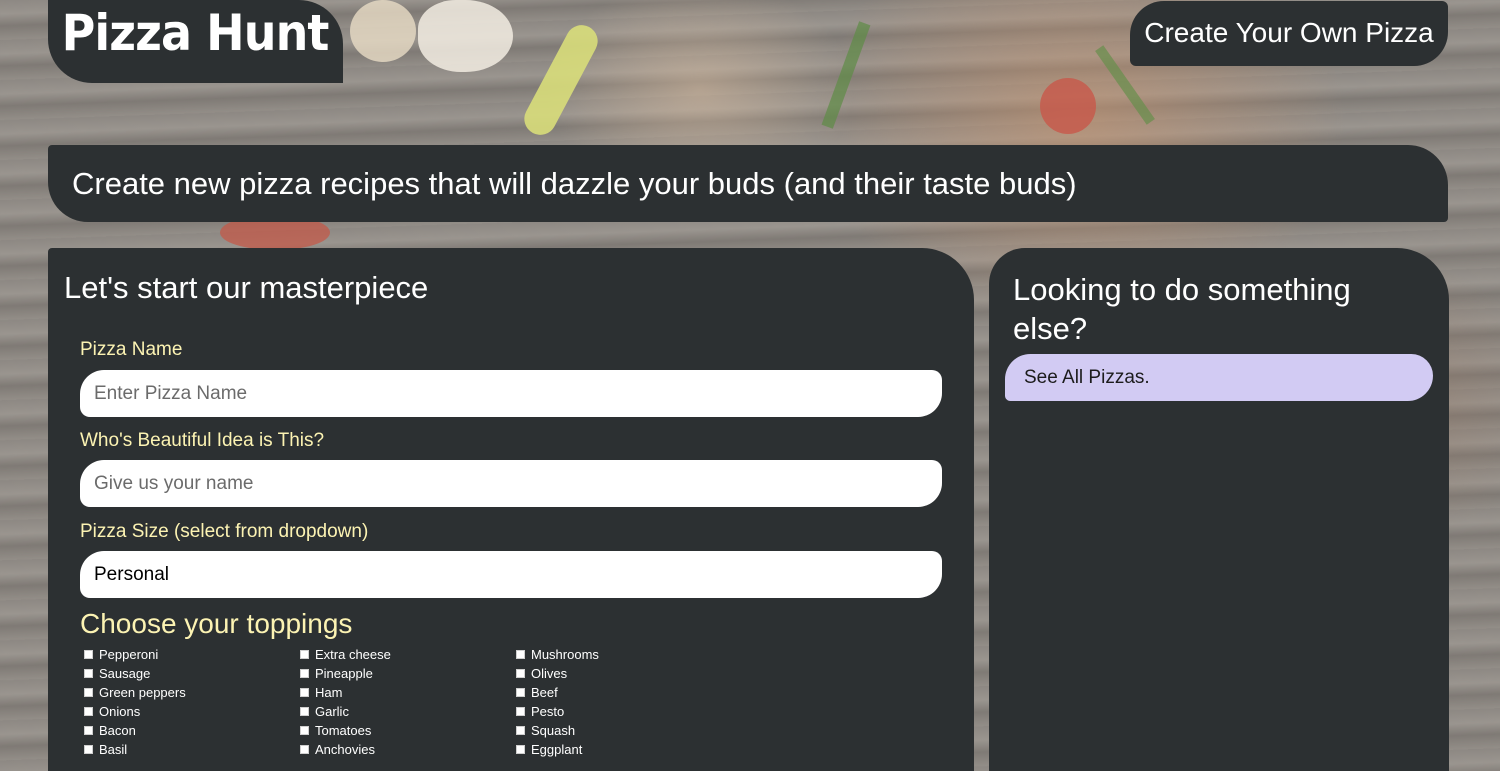 Image resolution: width=1500 pixels, height=771 pixels. What do you see at coordinates (549, 673) in the screenshot?
I see `topping-label: Olives` at bounding box center [549, 673].